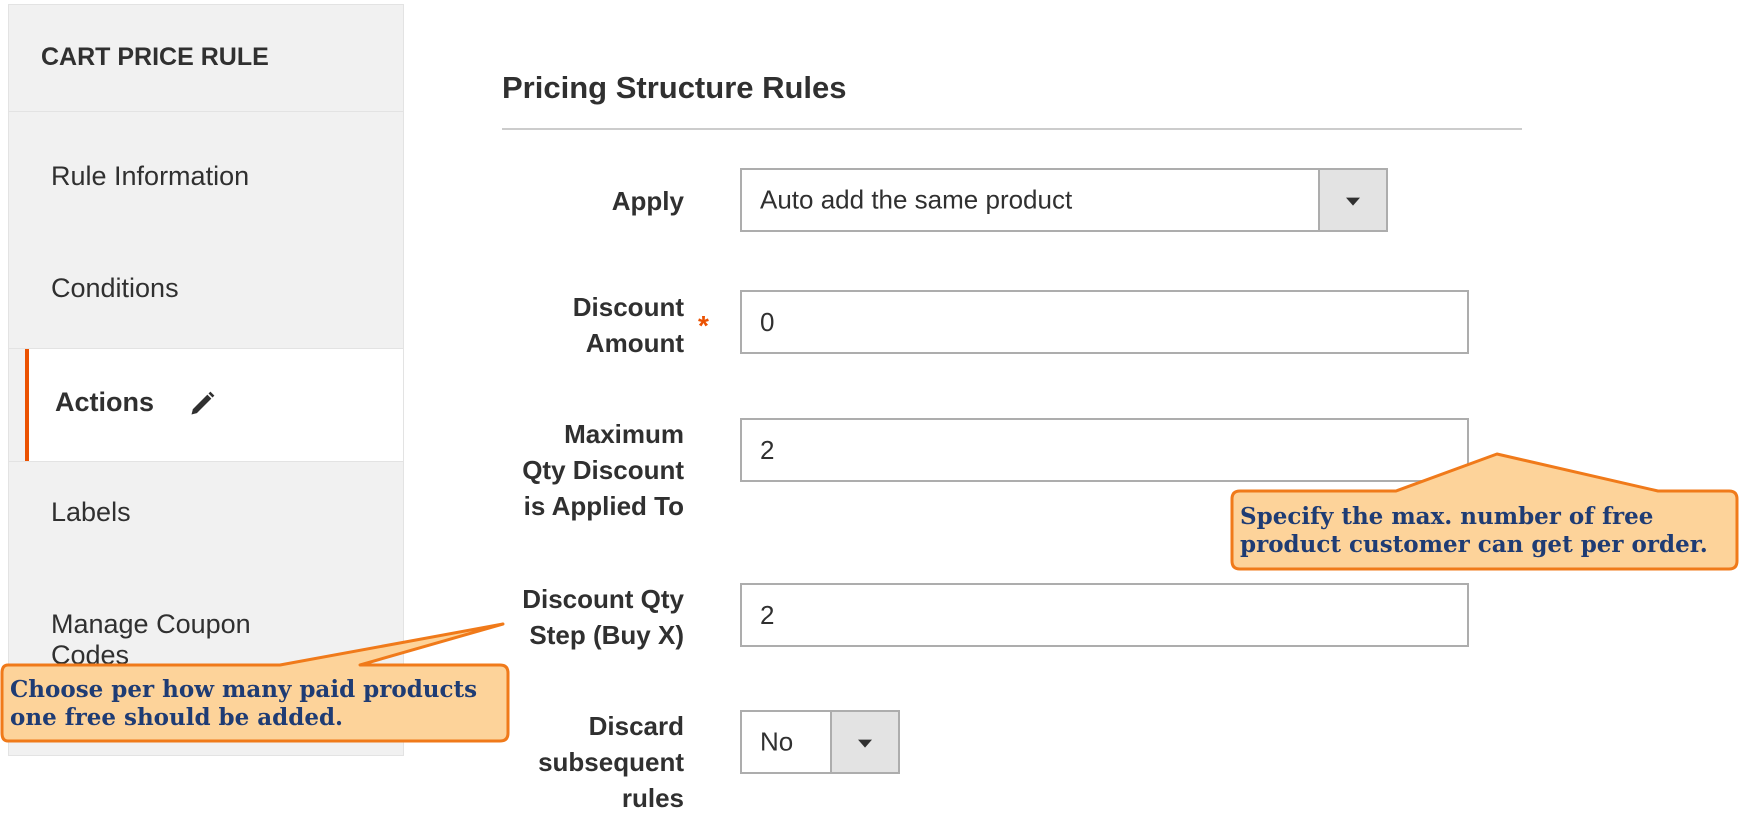 Image resolution: width=1761 pixels, height=819 pixels. I want to click on sidebar-item-labels: Labels, so click(206, 512).